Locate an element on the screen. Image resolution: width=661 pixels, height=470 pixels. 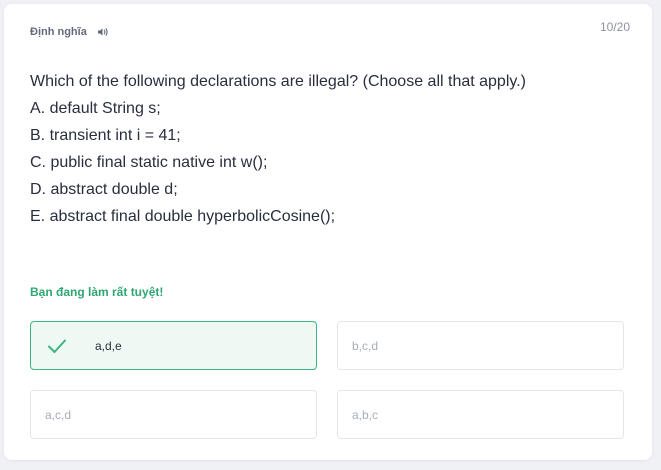
answer-option-label: b,c,d is located at coordinates (365, 345).